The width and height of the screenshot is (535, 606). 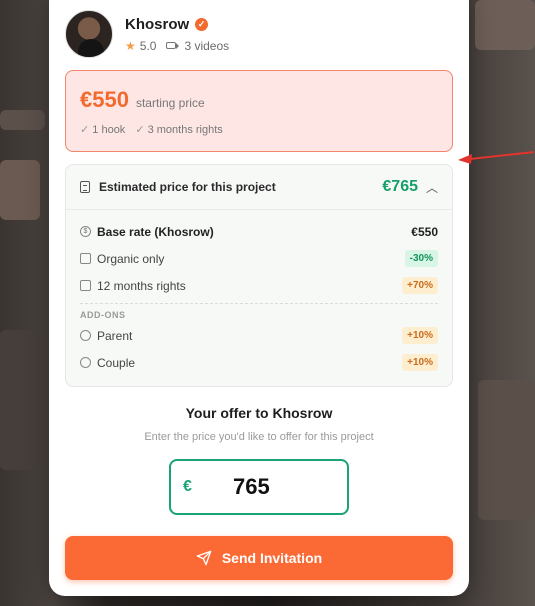 I want to click on addon-label: Couple, so click(x=116, y=362).